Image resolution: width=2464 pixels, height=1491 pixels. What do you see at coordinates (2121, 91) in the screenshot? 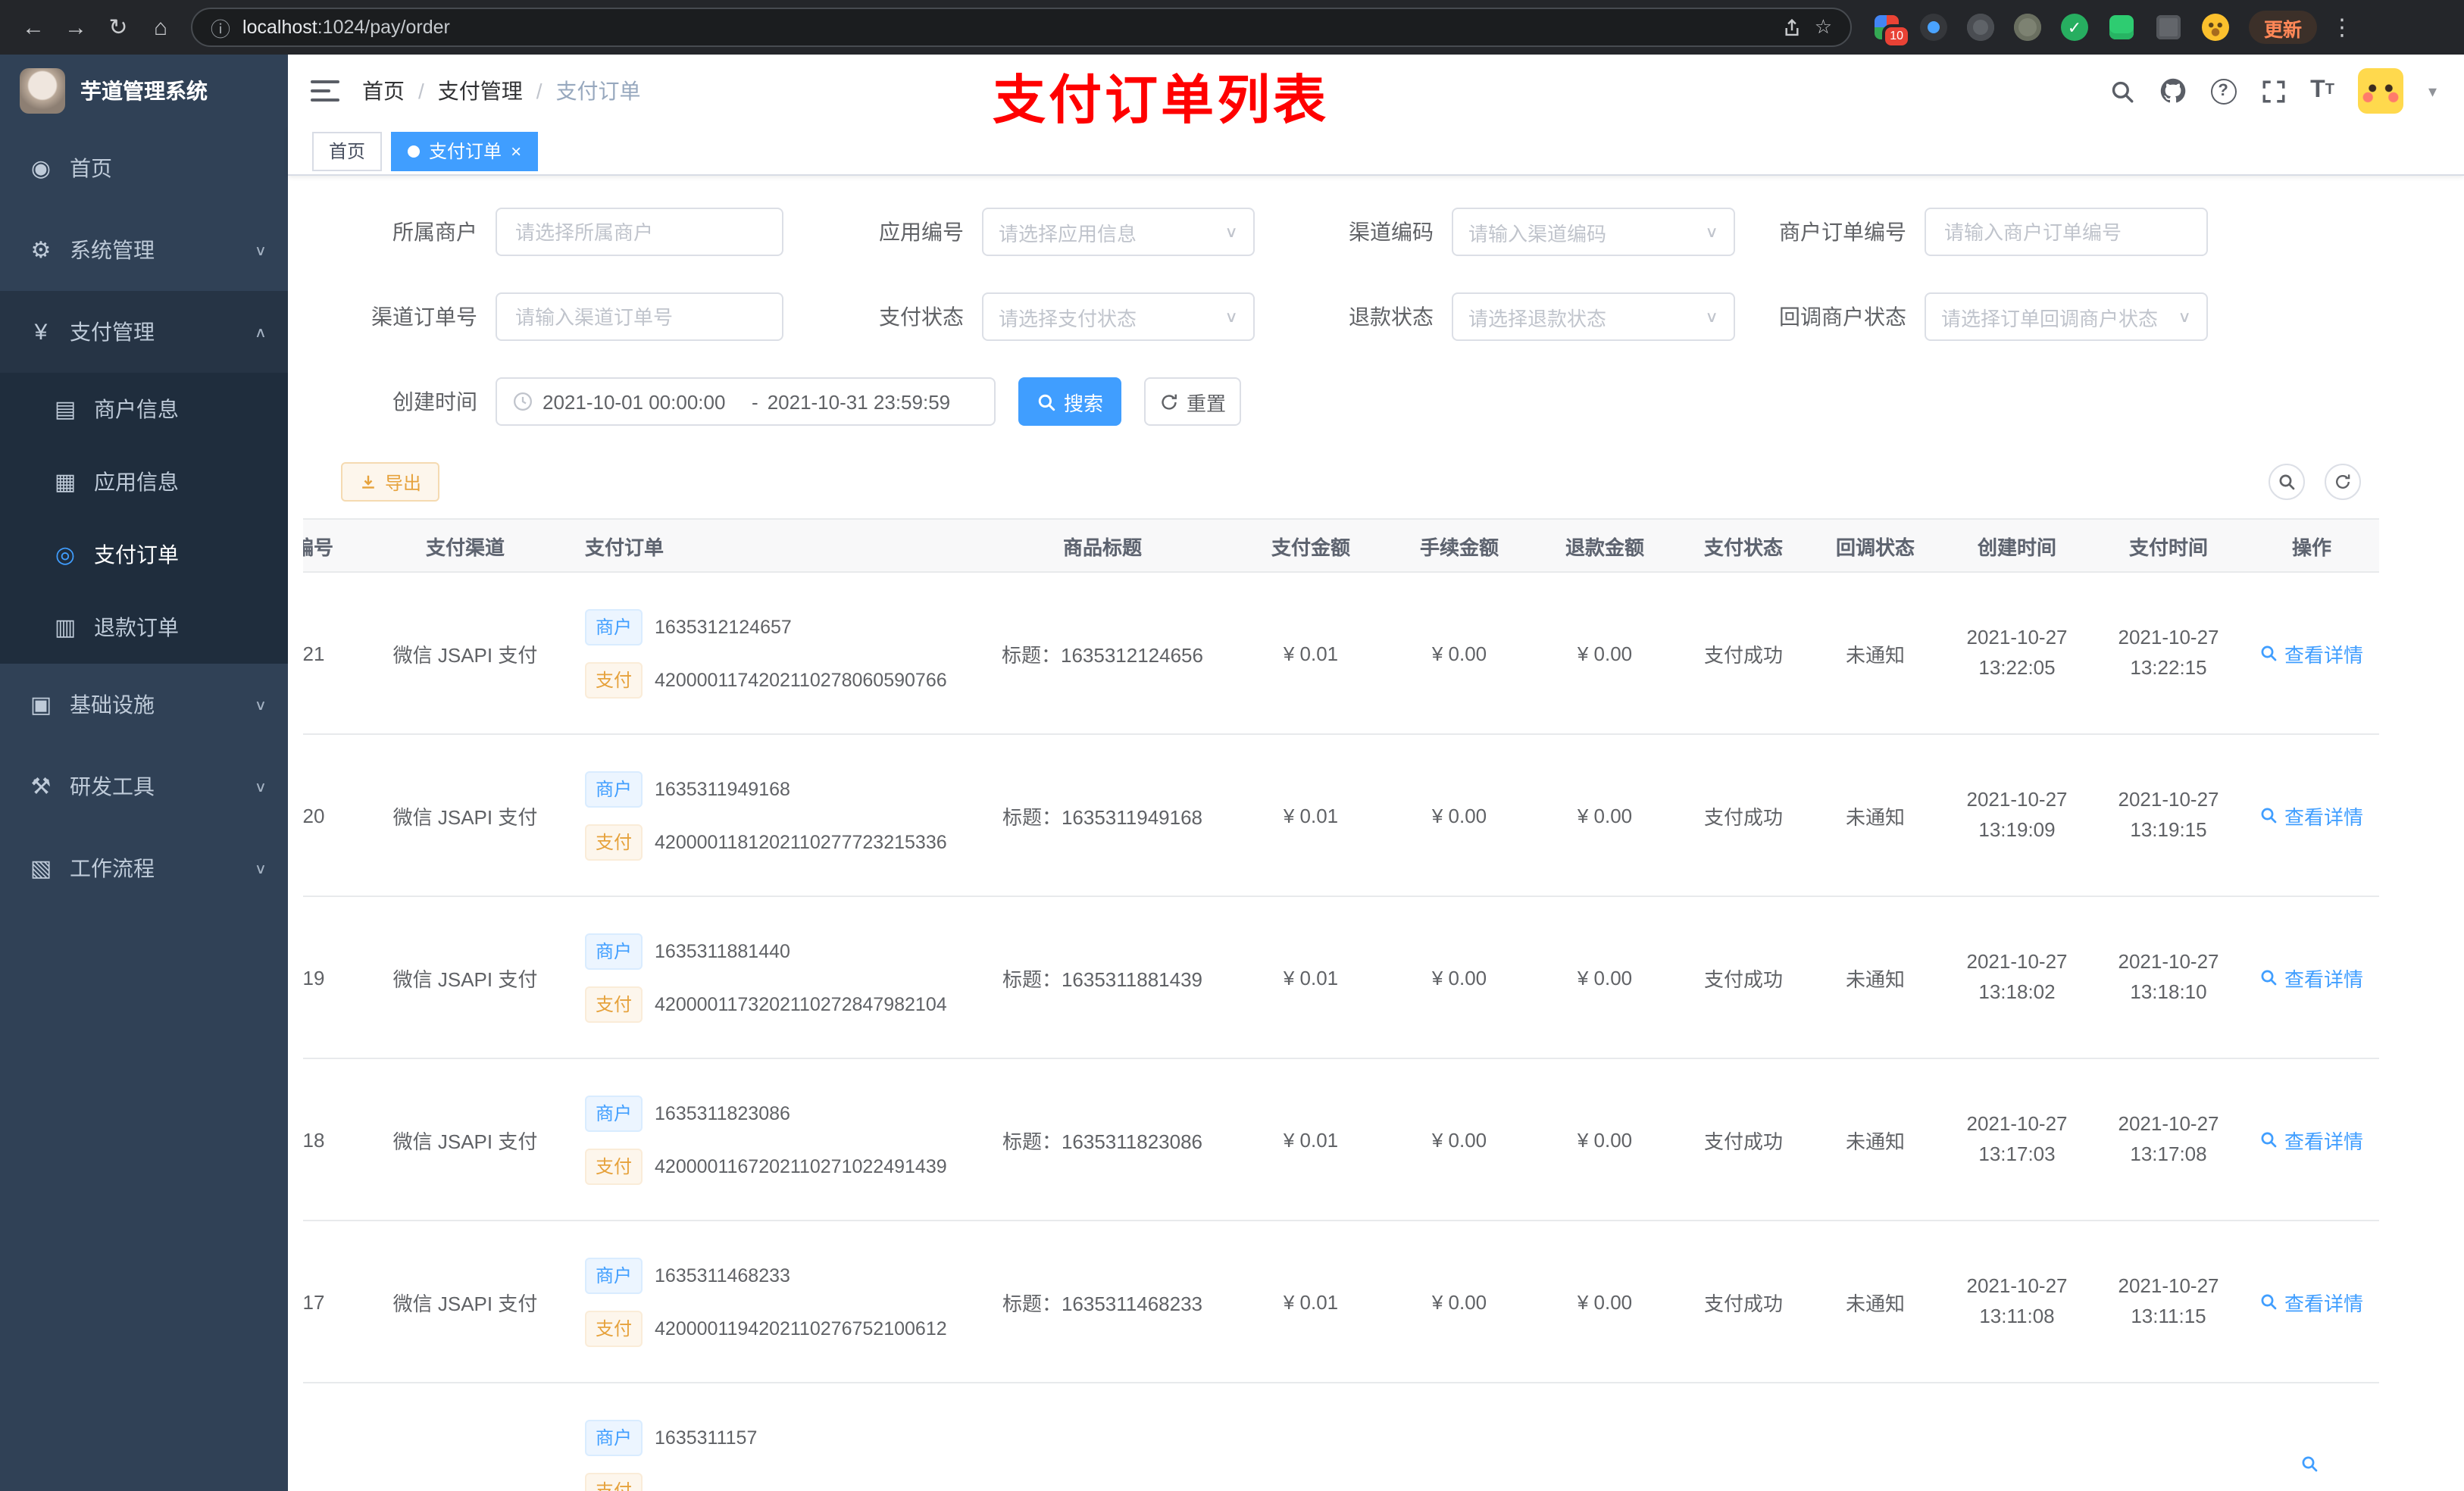
I see `search-icon` at bounding box center [2121, 91].